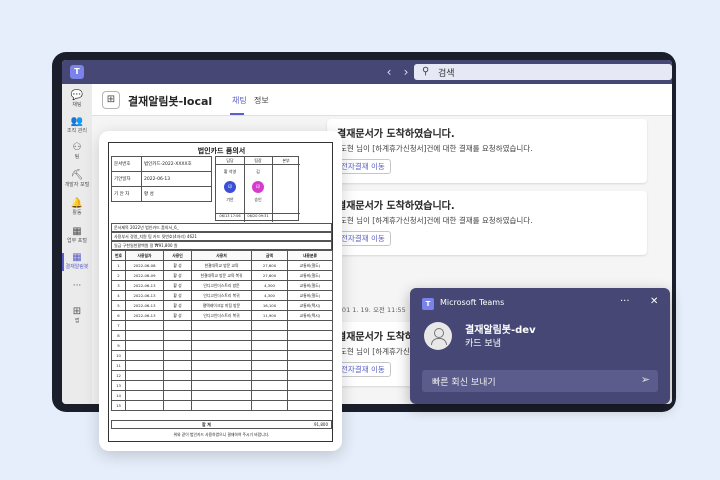 The width and height of the screenshot is (720, 480). I want to click on table-row: 11, so click(222, 365).